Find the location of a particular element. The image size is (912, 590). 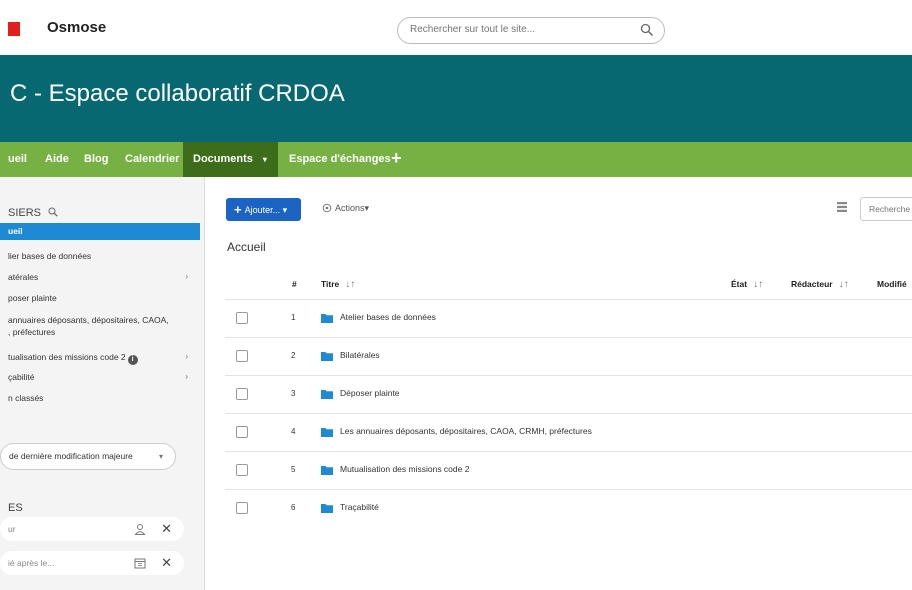

top-bar: Osmose is located at coordinates (456, 27).